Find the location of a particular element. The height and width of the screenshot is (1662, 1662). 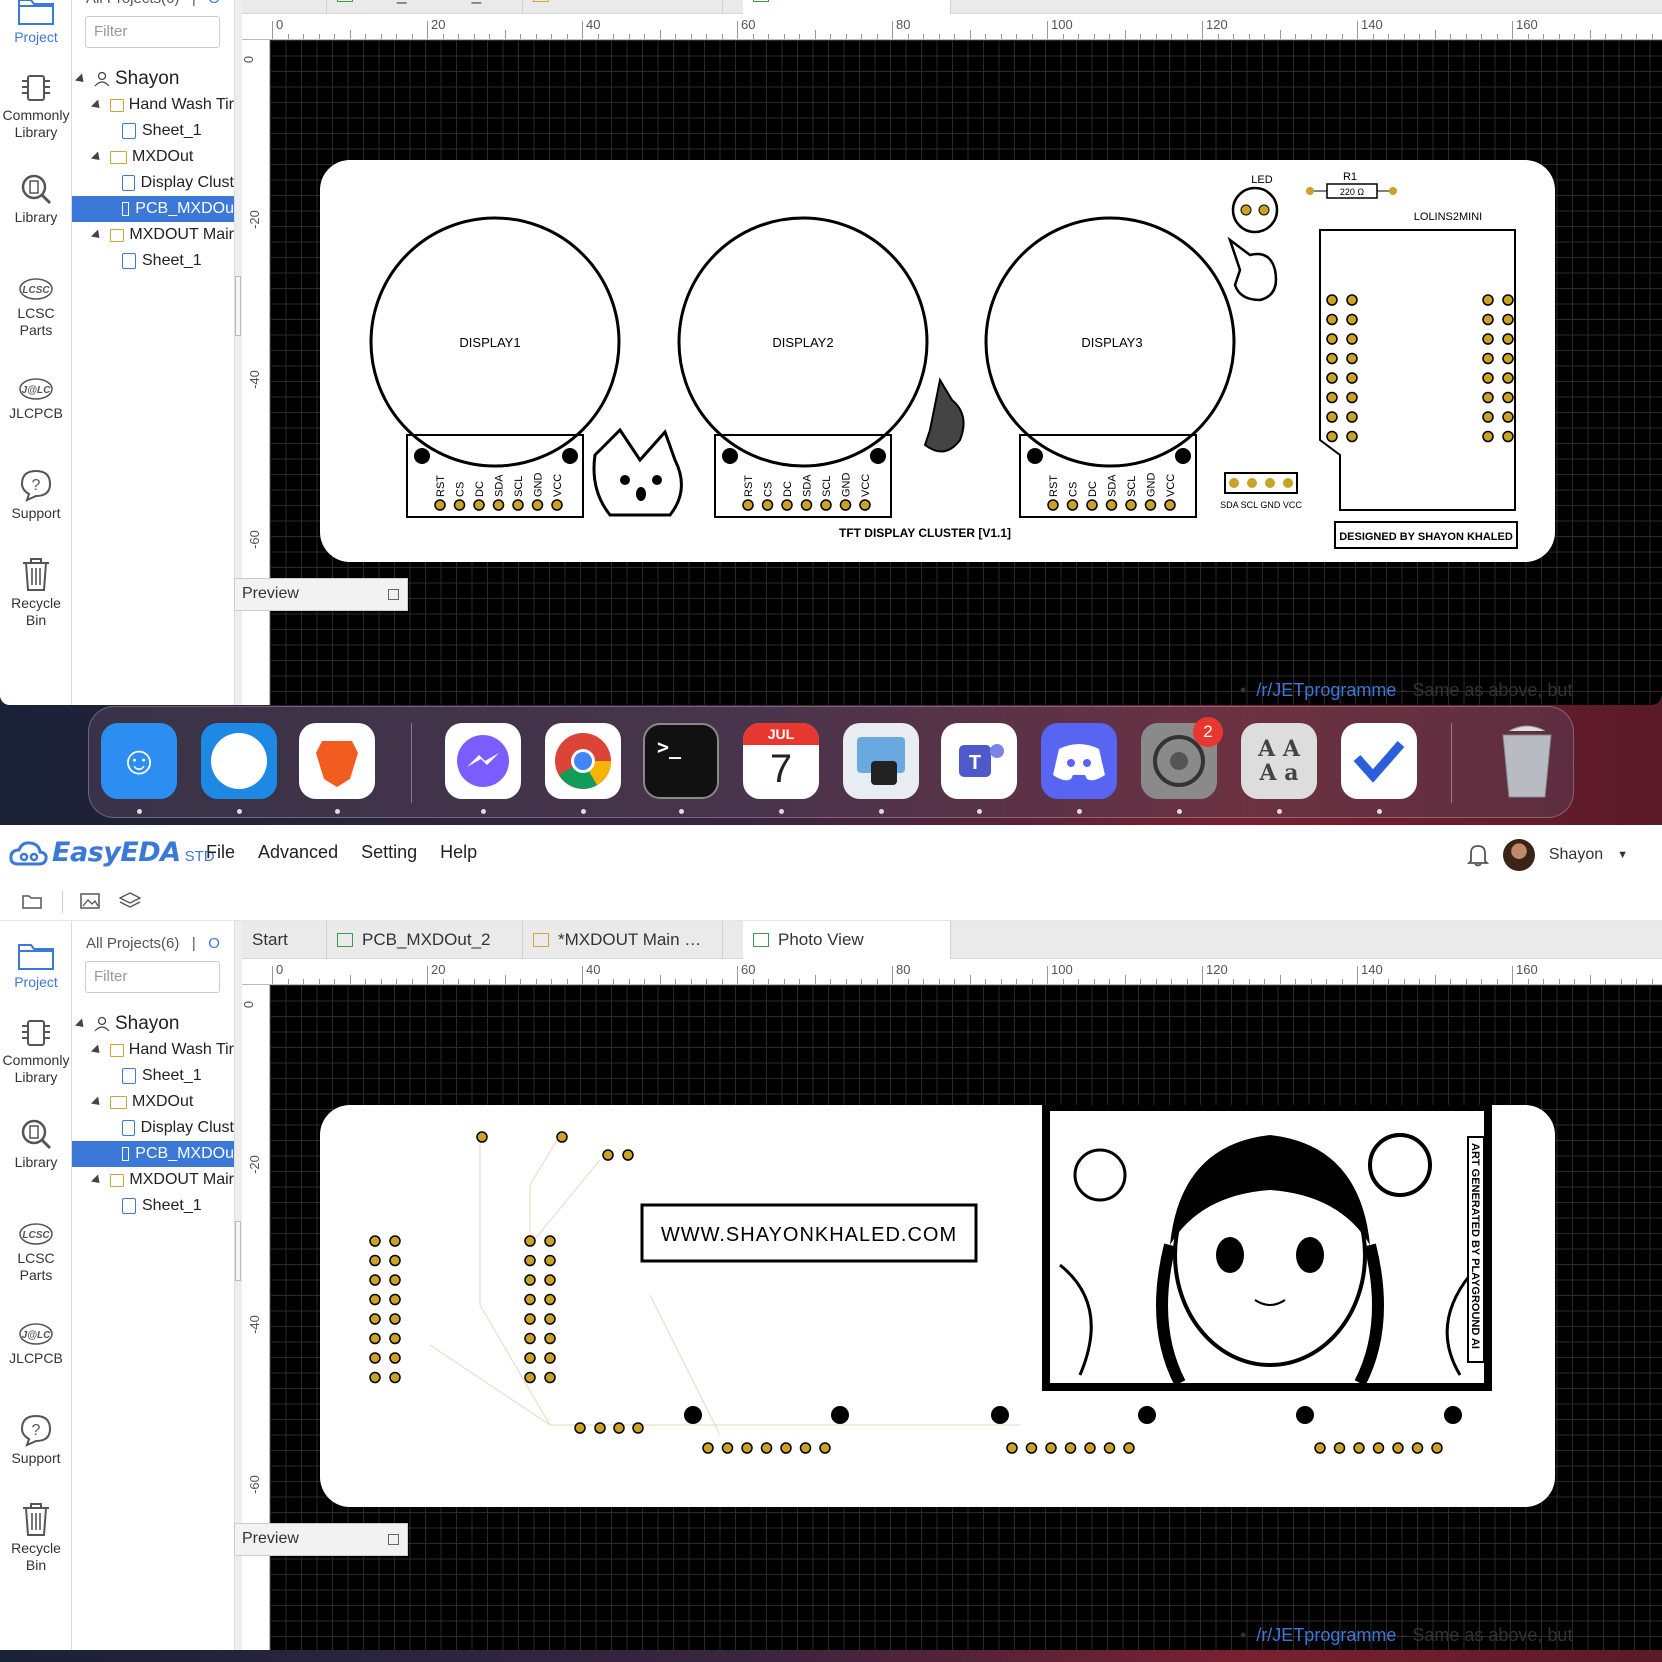

messenger-dock-icon is located at coordinates (483, 761).